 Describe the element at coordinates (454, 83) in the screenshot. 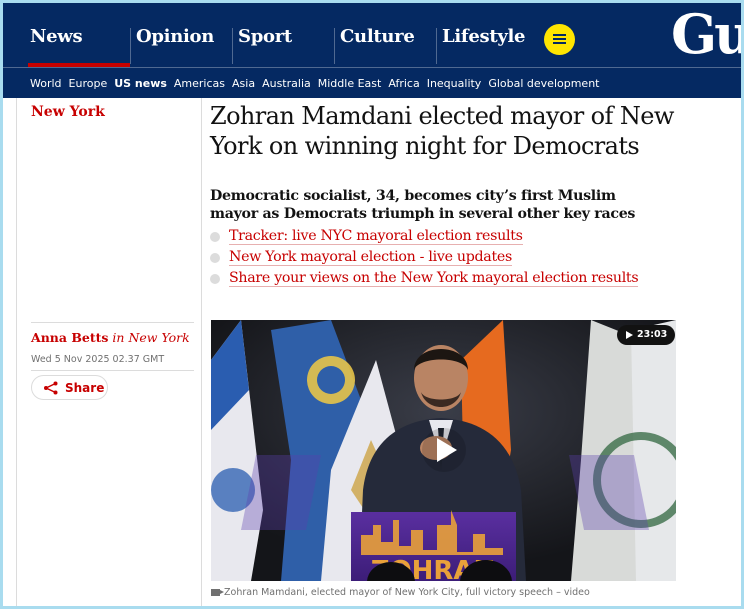

I see `subnav-item-inequality: Inequality` at that location.